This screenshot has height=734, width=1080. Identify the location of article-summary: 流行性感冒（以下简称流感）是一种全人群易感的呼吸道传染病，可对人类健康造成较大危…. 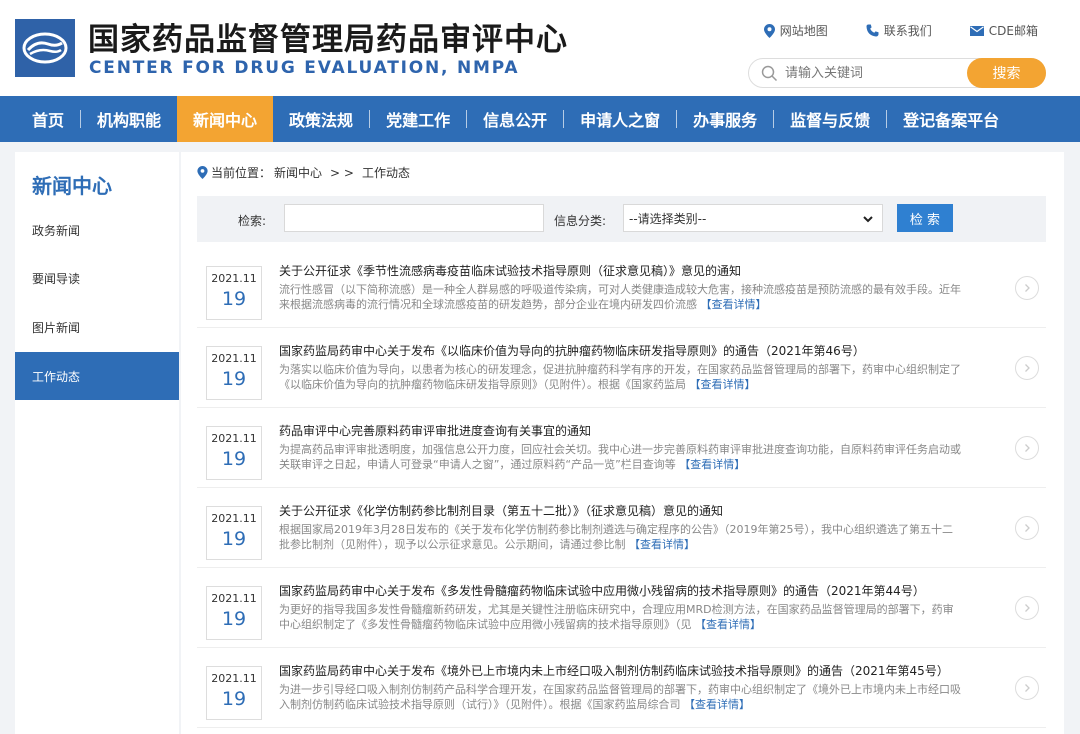
(621, 297).